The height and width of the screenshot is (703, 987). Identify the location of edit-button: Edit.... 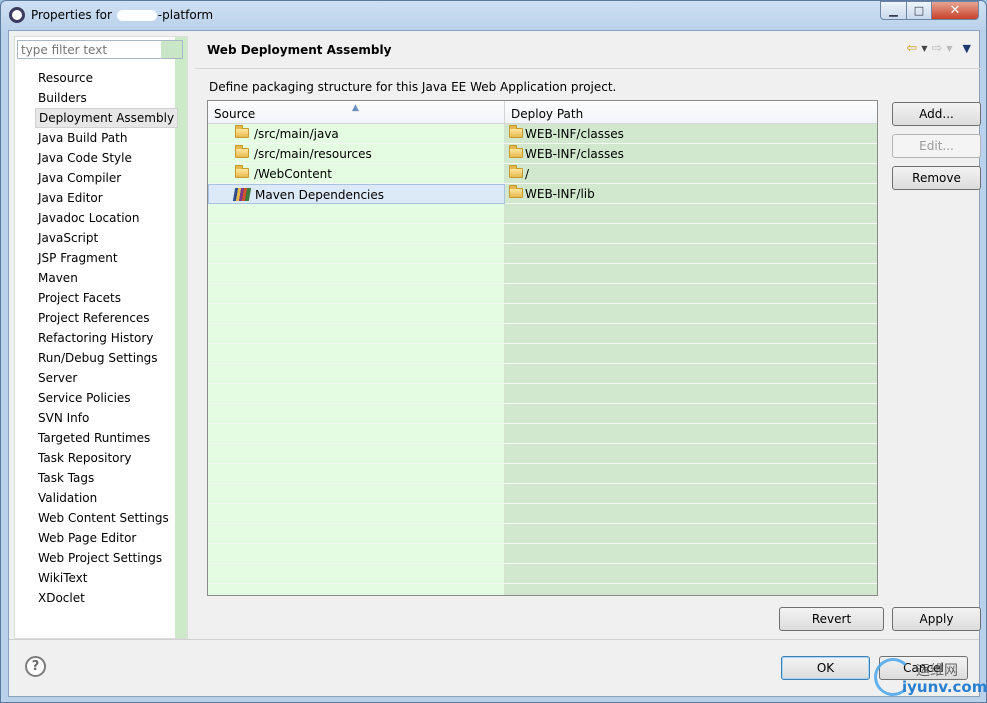
(936, 146).